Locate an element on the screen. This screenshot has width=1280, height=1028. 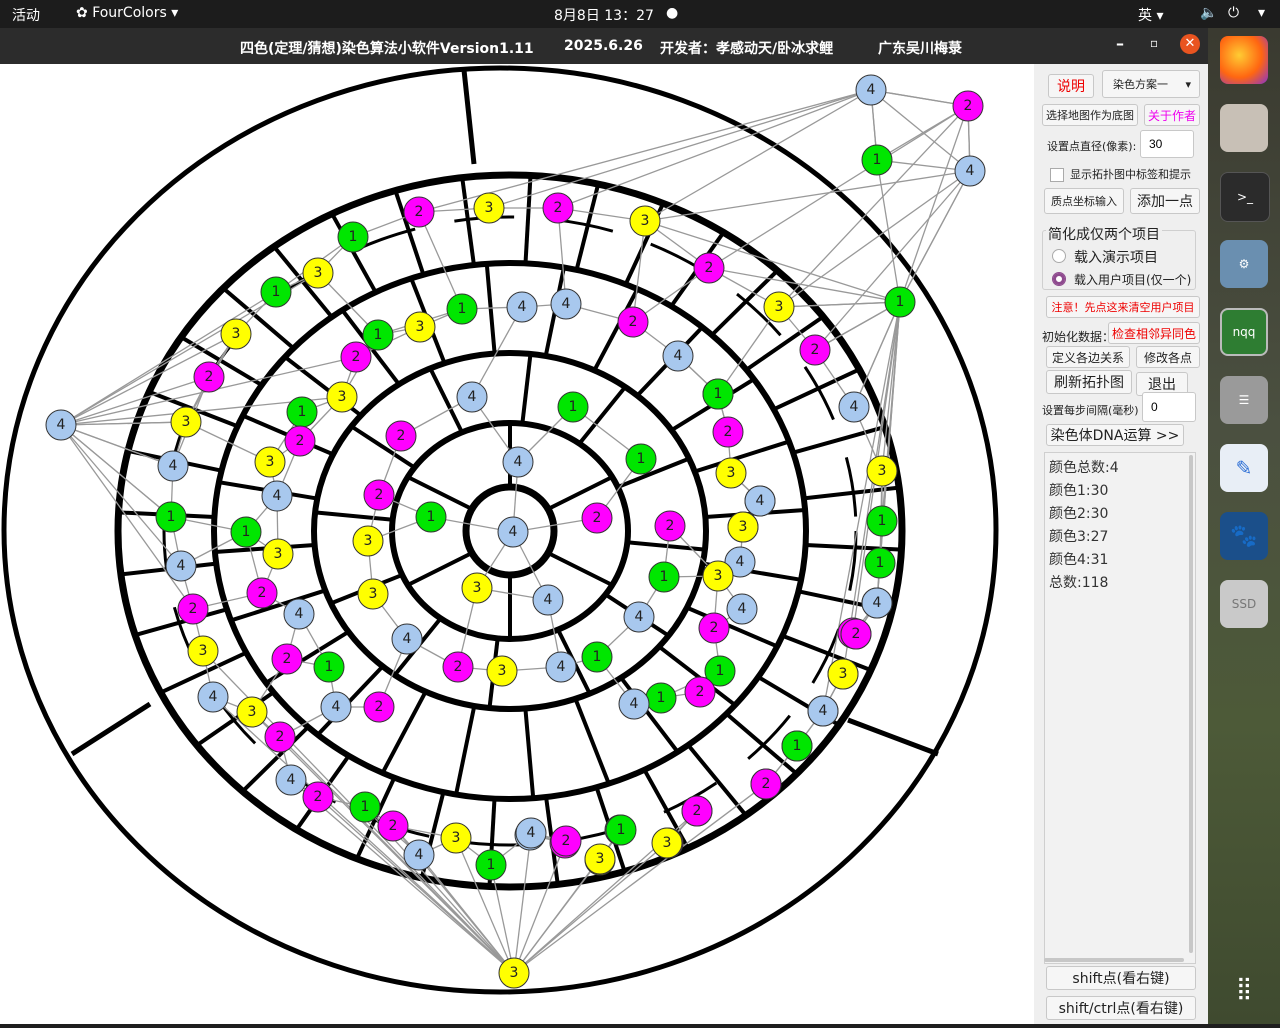
explain-button: 说明 is located at coordinates (1071, 86).